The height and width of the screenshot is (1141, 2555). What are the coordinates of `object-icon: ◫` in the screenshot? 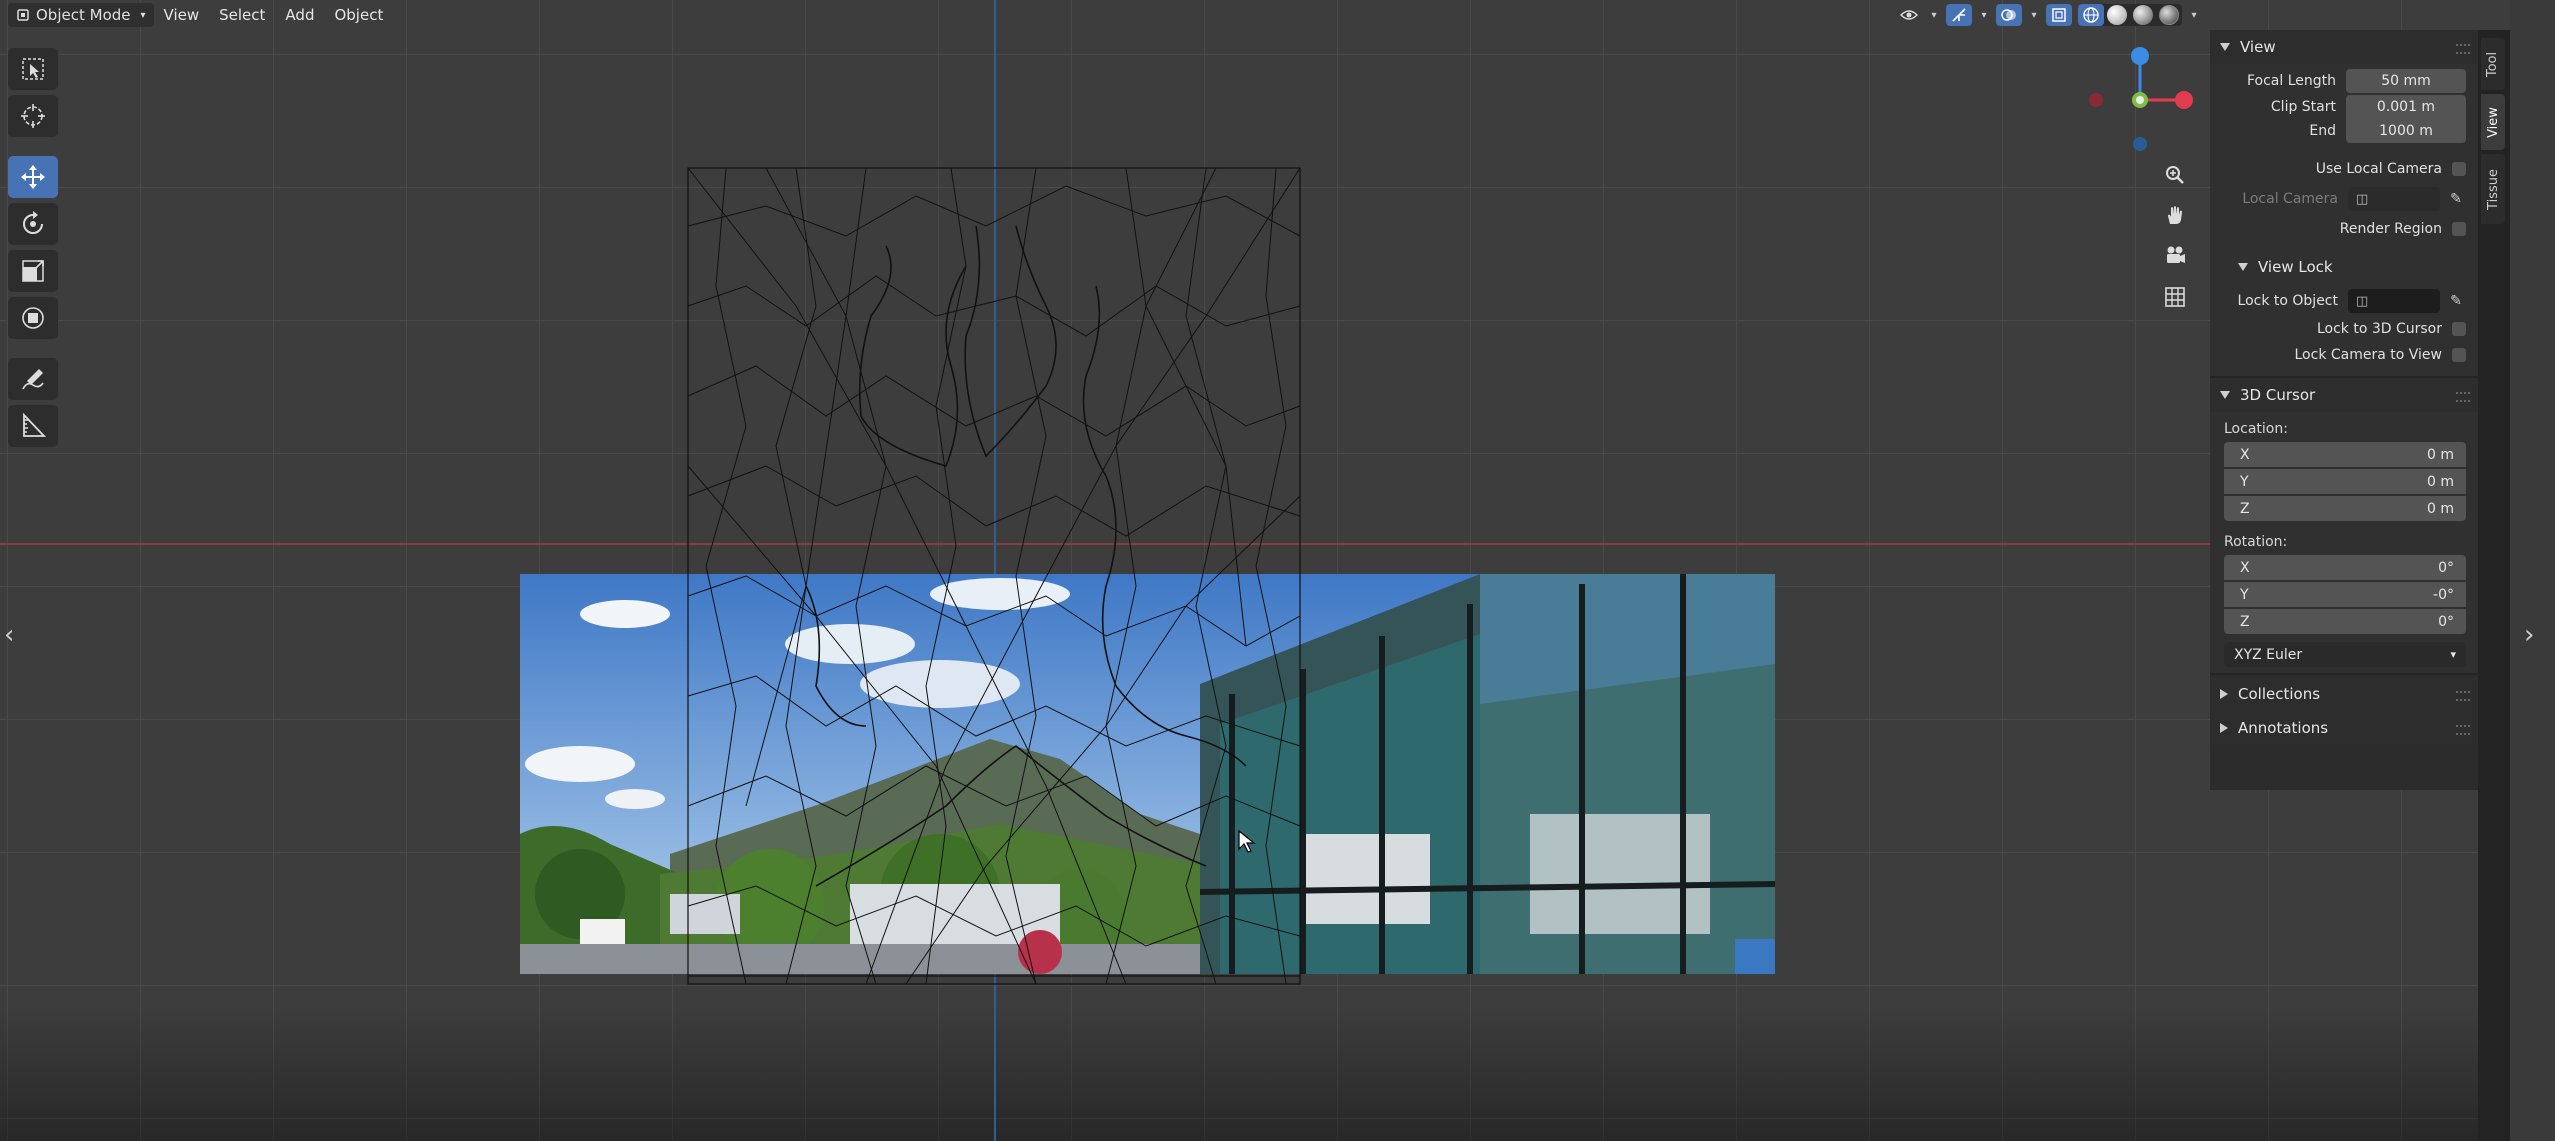 It's located at (2362, 199).